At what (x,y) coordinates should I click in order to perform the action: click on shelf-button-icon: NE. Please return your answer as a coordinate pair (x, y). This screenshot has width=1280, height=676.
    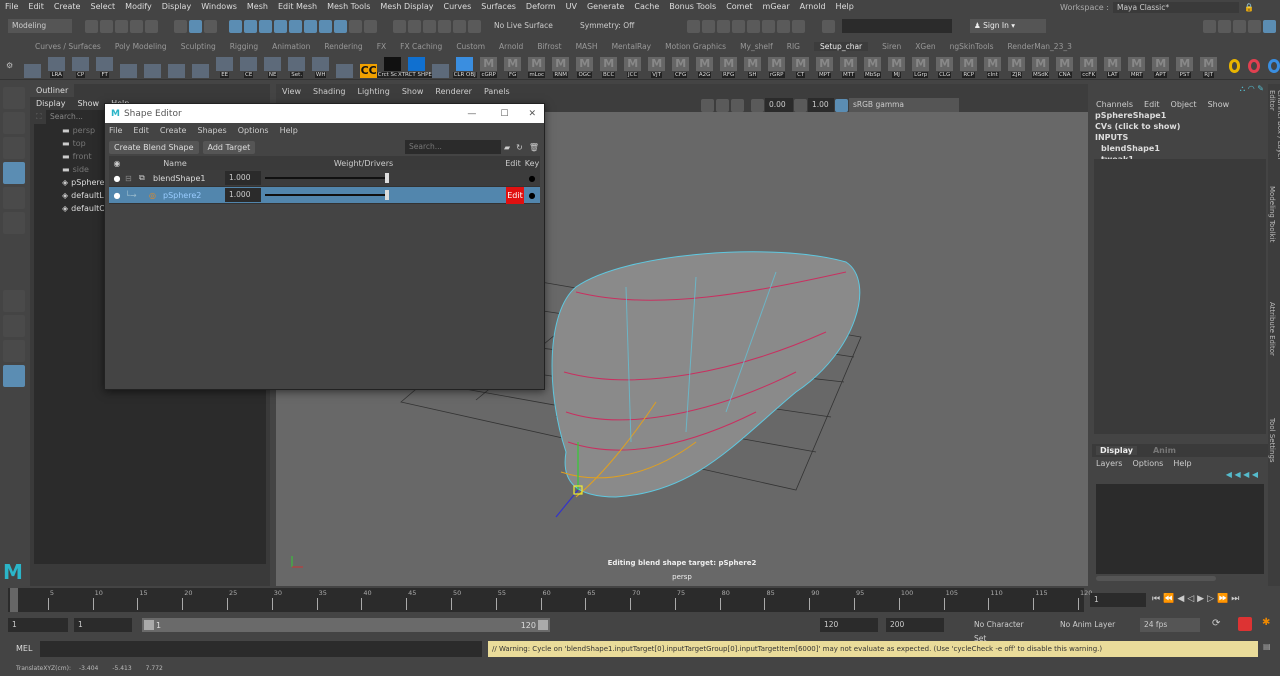
    Looking at the image, I should click on (272, 66).